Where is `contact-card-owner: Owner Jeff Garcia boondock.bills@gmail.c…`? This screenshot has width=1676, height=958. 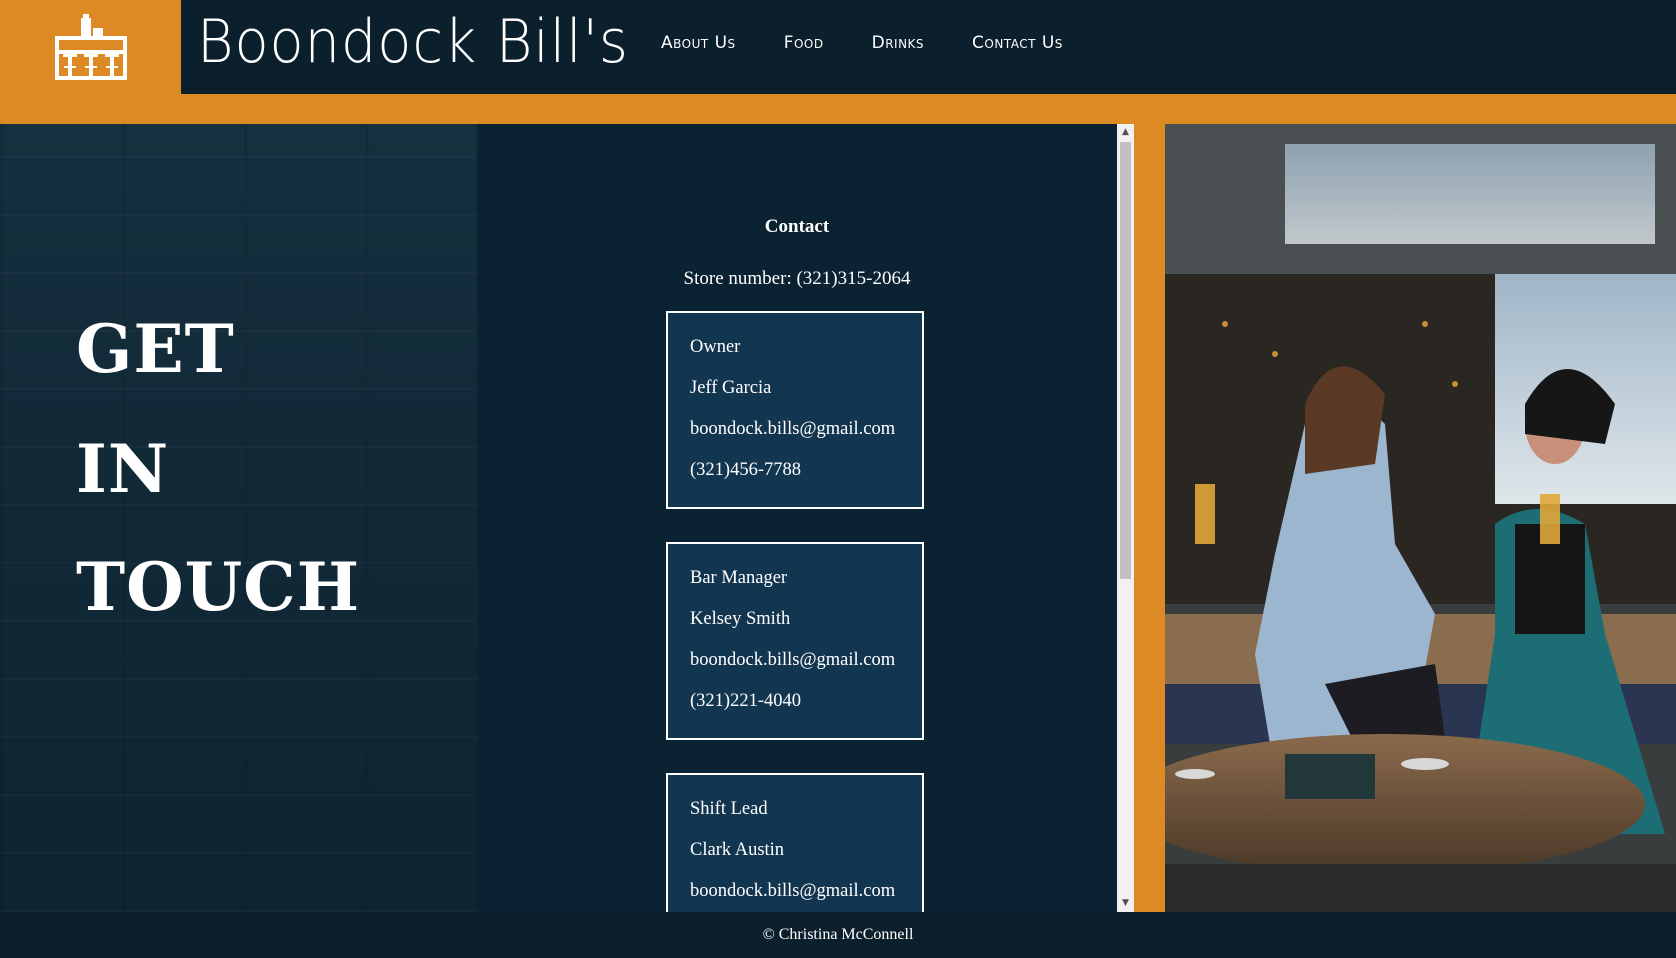
contact-card-owner: Owner Jeff Garcia boondock.bills@gmail.c… is located at coordinates (795, 410).